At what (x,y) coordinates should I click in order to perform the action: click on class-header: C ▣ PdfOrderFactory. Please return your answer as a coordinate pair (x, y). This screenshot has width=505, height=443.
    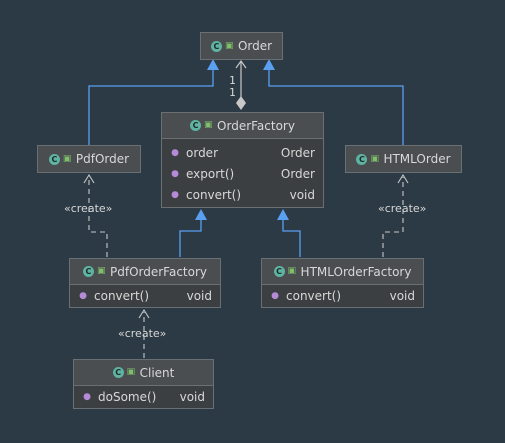
    Looking at the image, I should click on (145, 272).